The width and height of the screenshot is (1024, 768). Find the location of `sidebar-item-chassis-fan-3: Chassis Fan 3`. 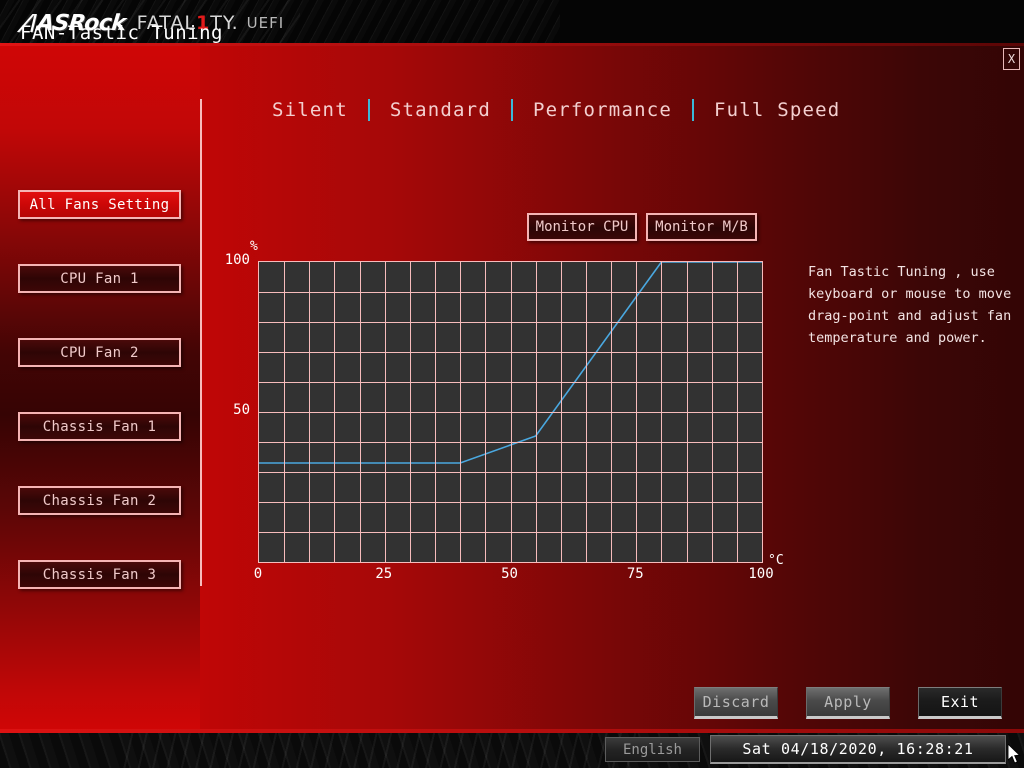

sidebar-item-chassis-fan-3: Chassis Fan 3 is located at coordinates (99, 574).